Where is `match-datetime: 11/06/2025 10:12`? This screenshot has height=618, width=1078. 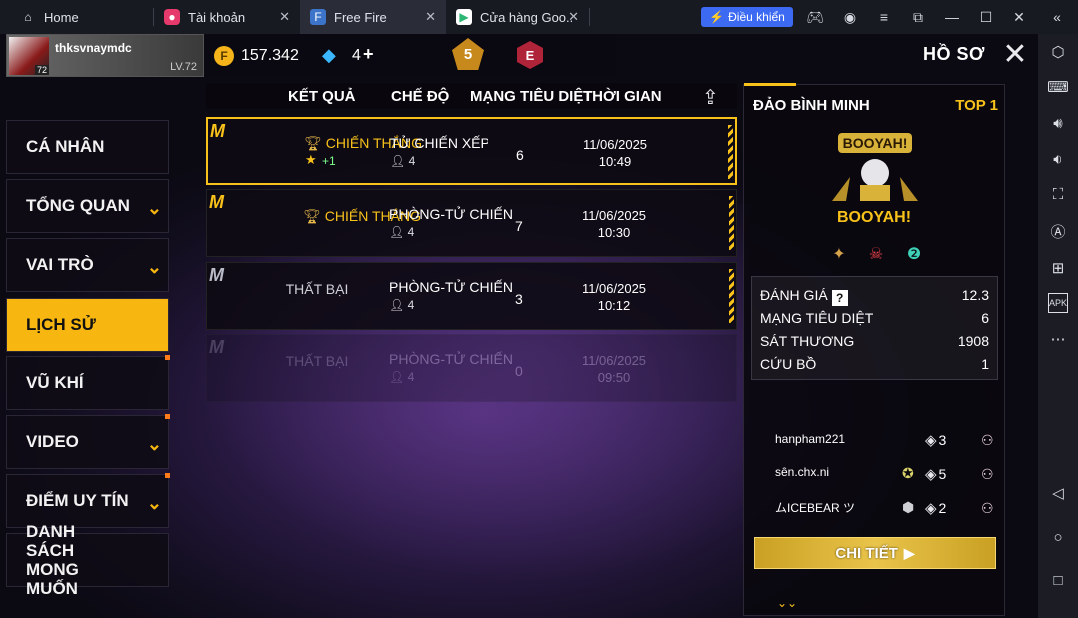 match-datetime: 11/06/2025 10:12 is located at coordinates (614, 297).